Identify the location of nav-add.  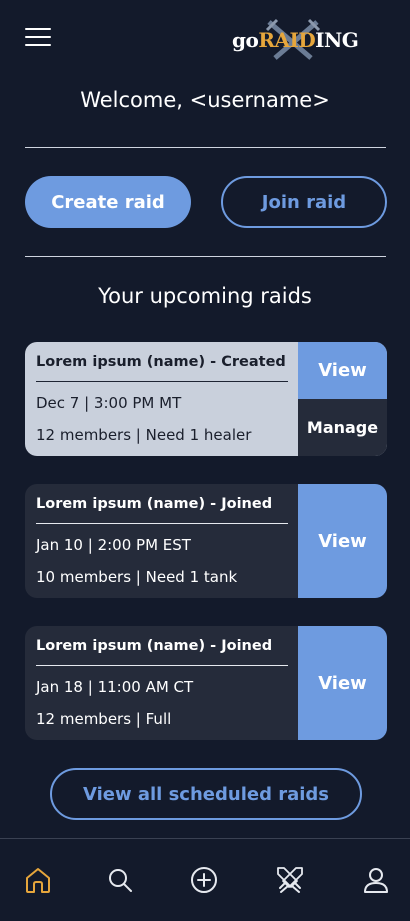
(204, 880).